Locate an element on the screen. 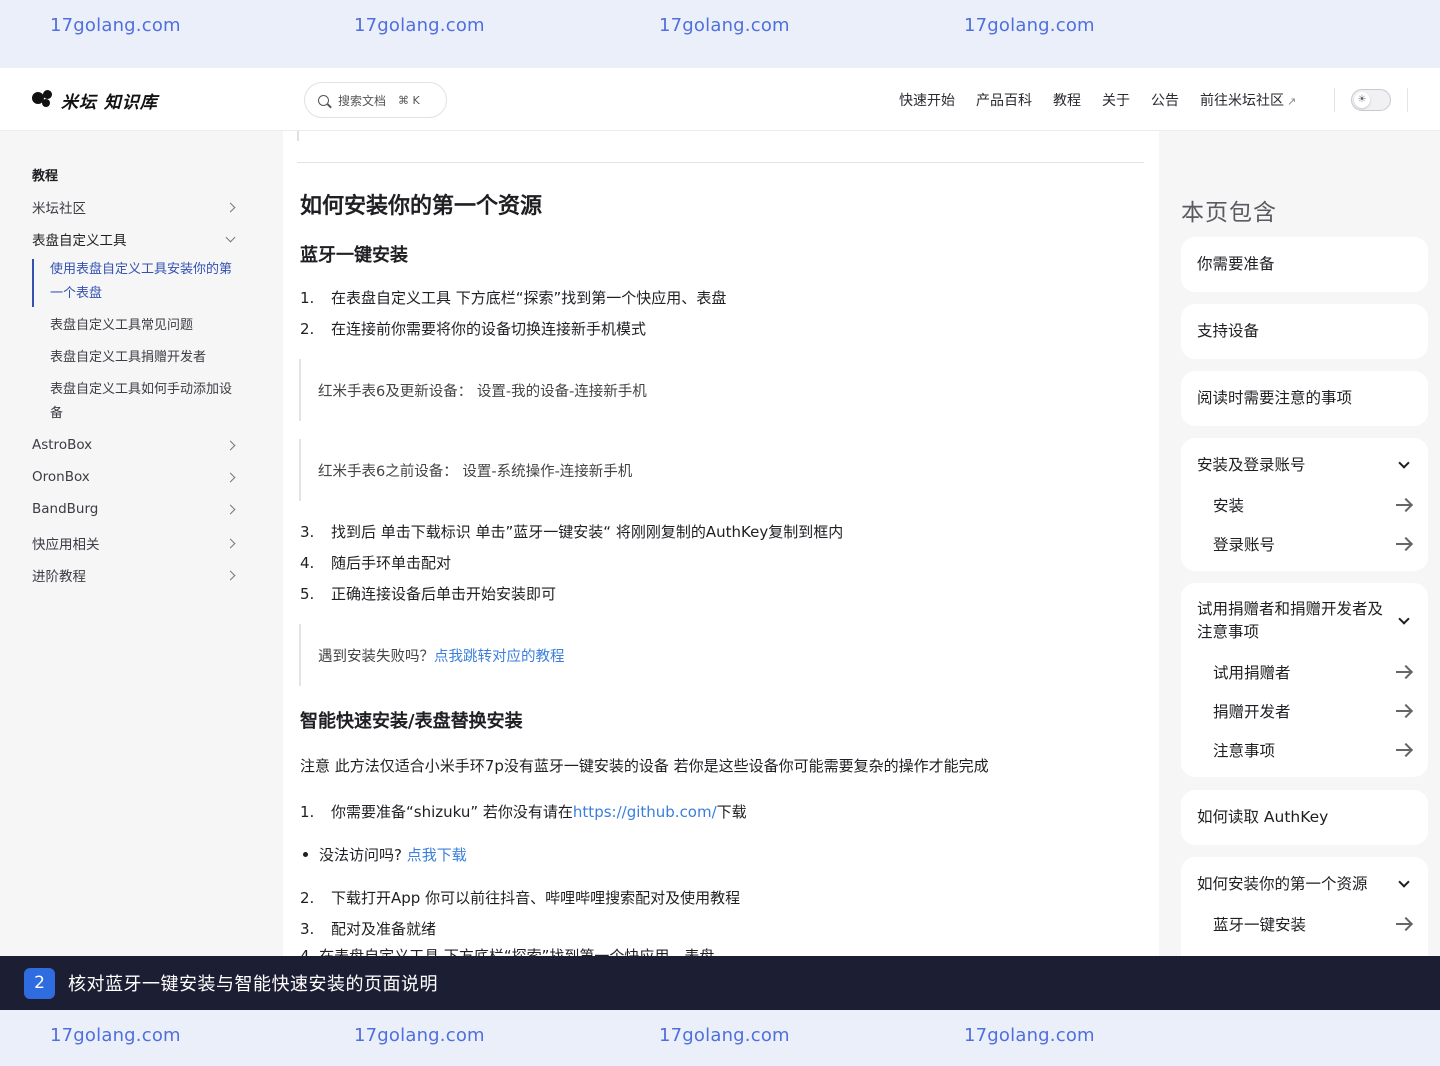 Image resolution: width=1440 pixels, height=1066 pixels. toc-link: 支持设备 is located at coordinates (1304, 331).